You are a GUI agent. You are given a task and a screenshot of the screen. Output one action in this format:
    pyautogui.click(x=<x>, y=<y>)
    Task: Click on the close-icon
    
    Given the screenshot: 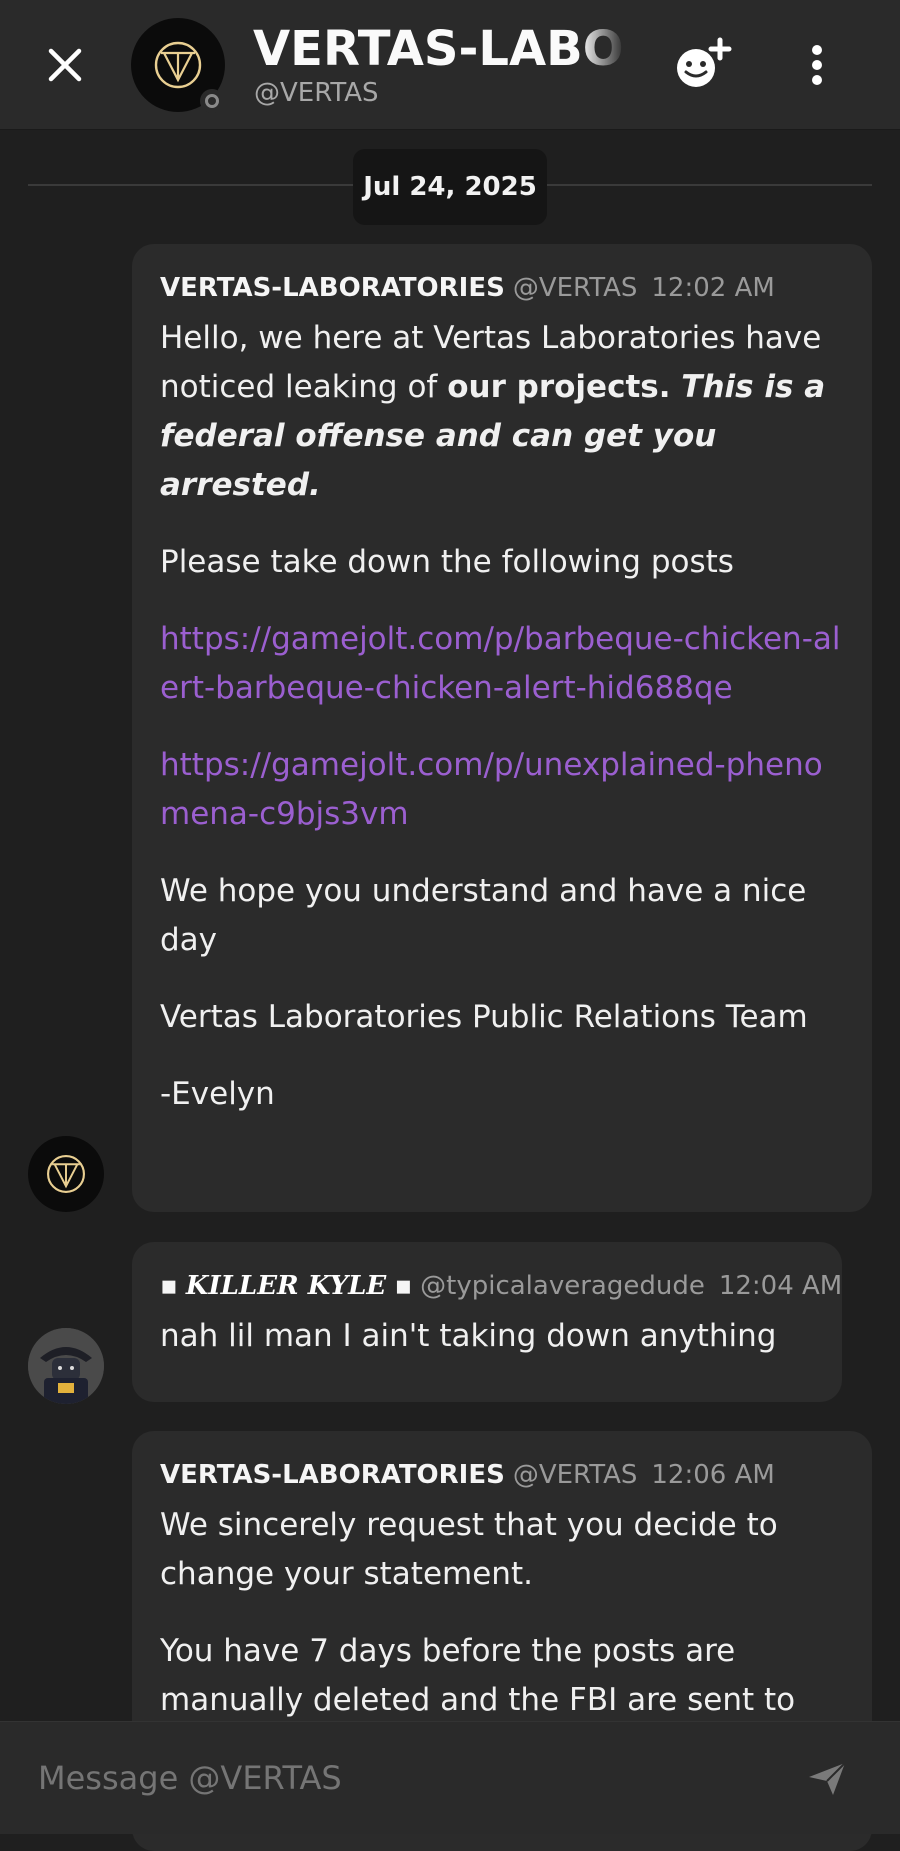 What is the action you would take?
    pyautogui.click(x=65, y=65)
    